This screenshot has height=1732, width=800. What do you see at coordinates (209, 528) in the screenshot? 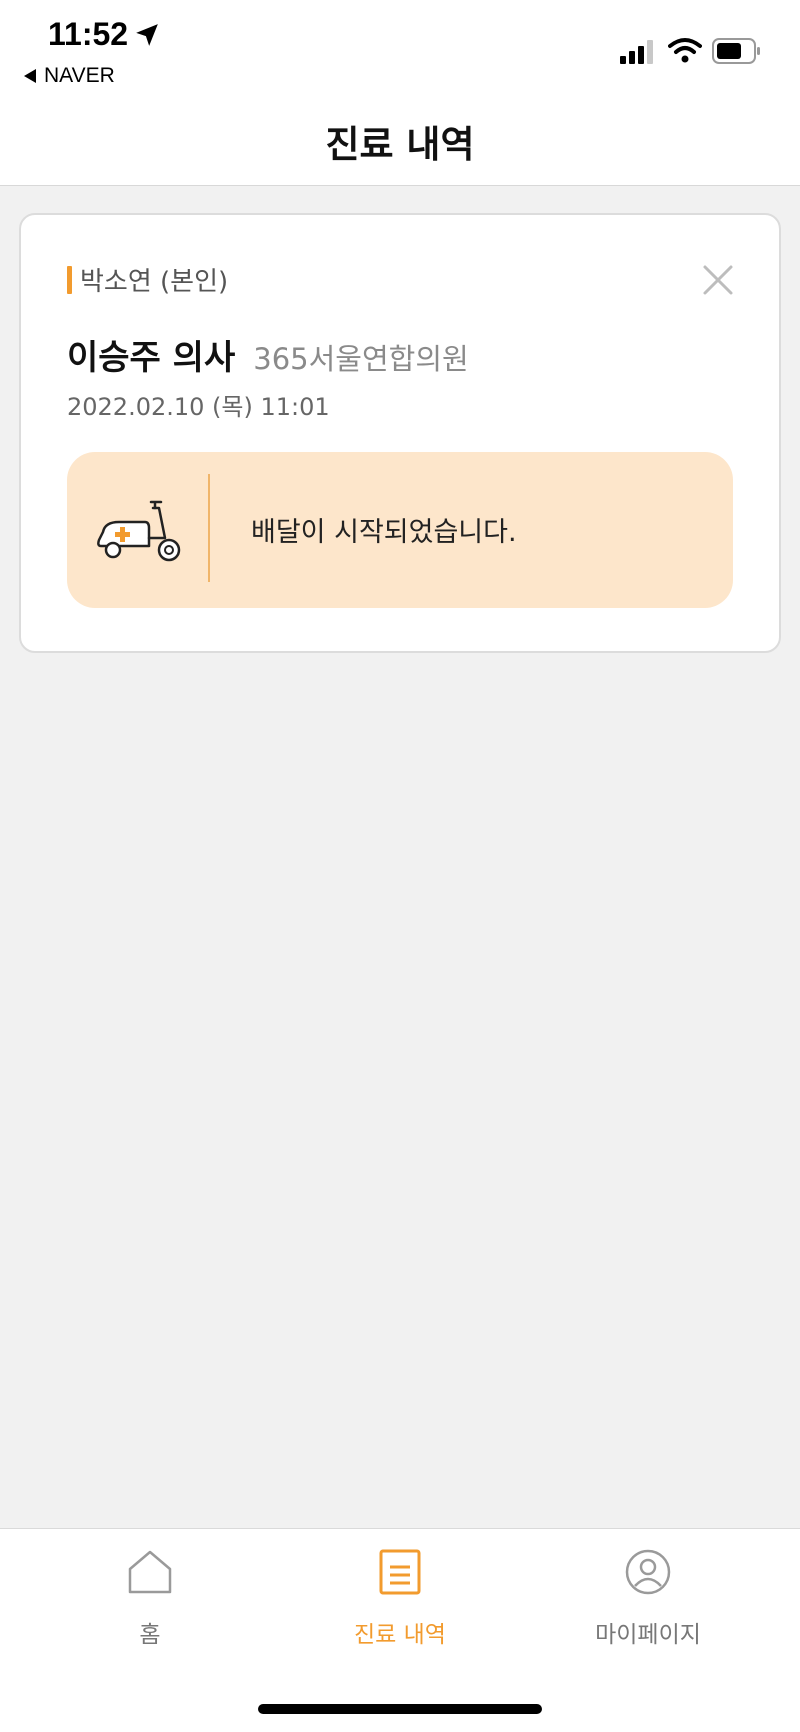
I see `delivery-divider` at bounding box center [209, 528].